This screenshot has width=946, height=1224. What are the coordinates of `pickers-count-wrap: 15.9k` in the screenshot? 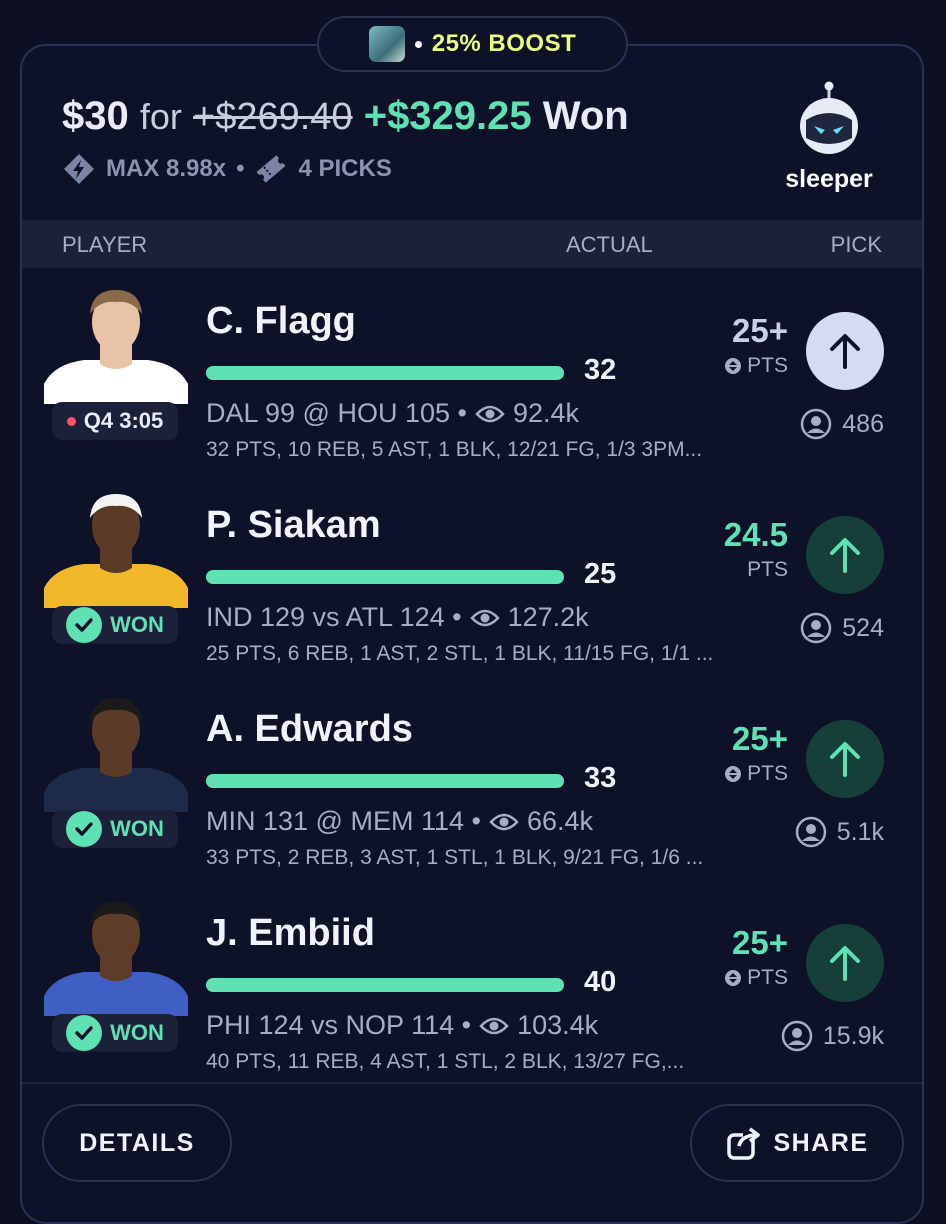 It's located at (832, 1036).